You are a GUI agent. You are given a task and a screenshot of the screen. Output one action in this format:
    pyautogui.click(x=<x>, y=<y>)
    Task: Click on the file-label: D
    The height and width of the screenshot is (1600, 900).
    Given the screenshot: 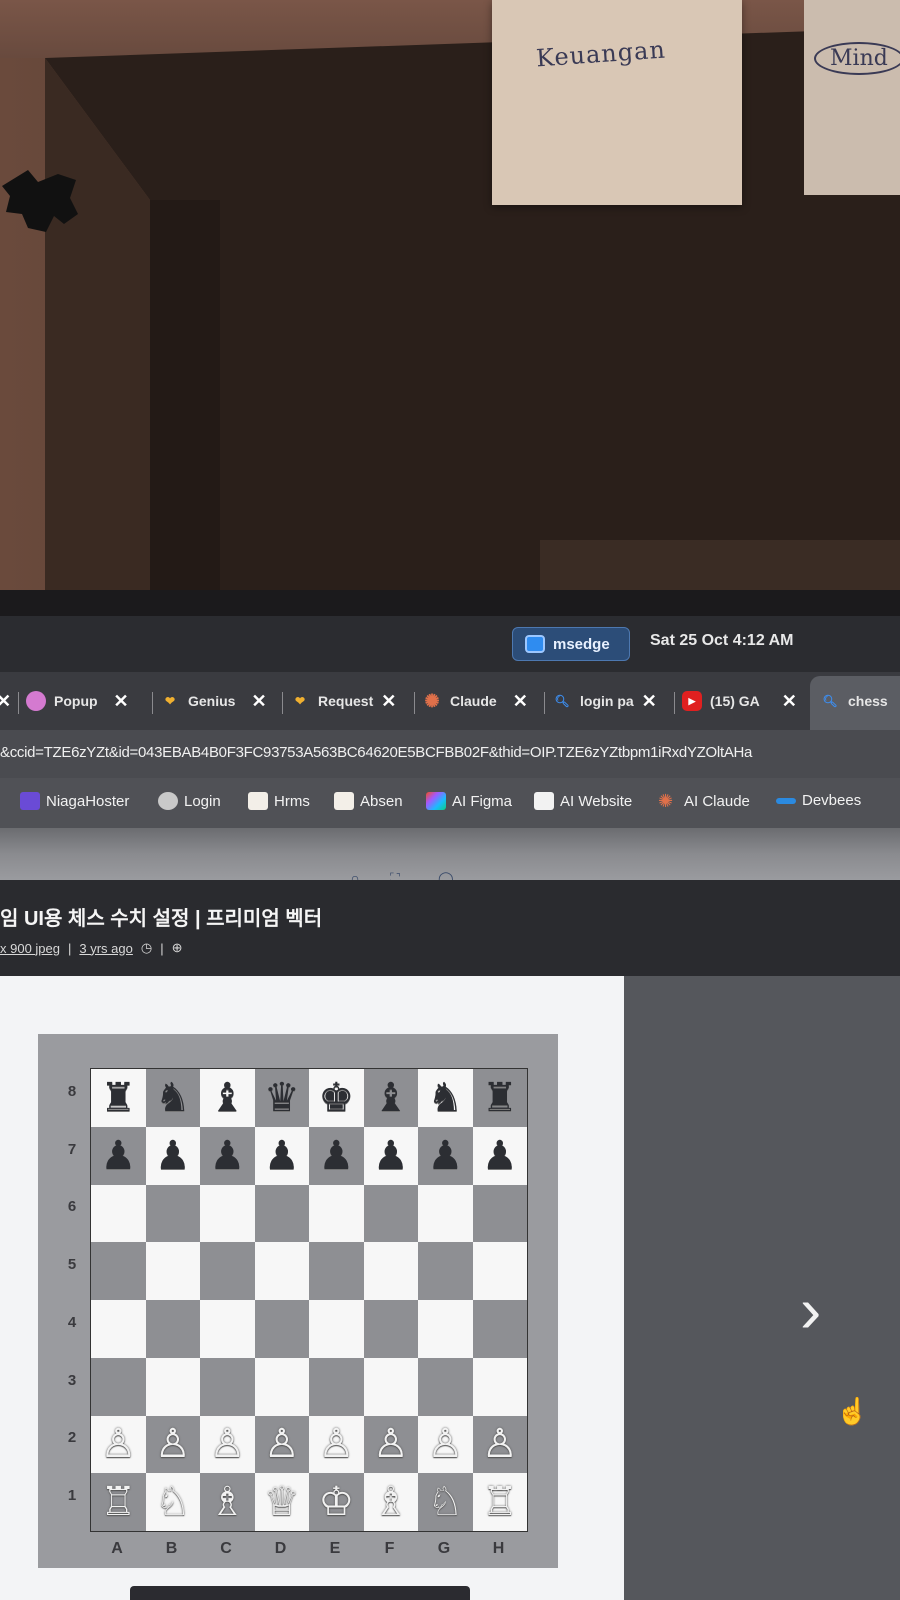 What is the action you would take?
    pyautogui.click(x=280, y=1548)
    